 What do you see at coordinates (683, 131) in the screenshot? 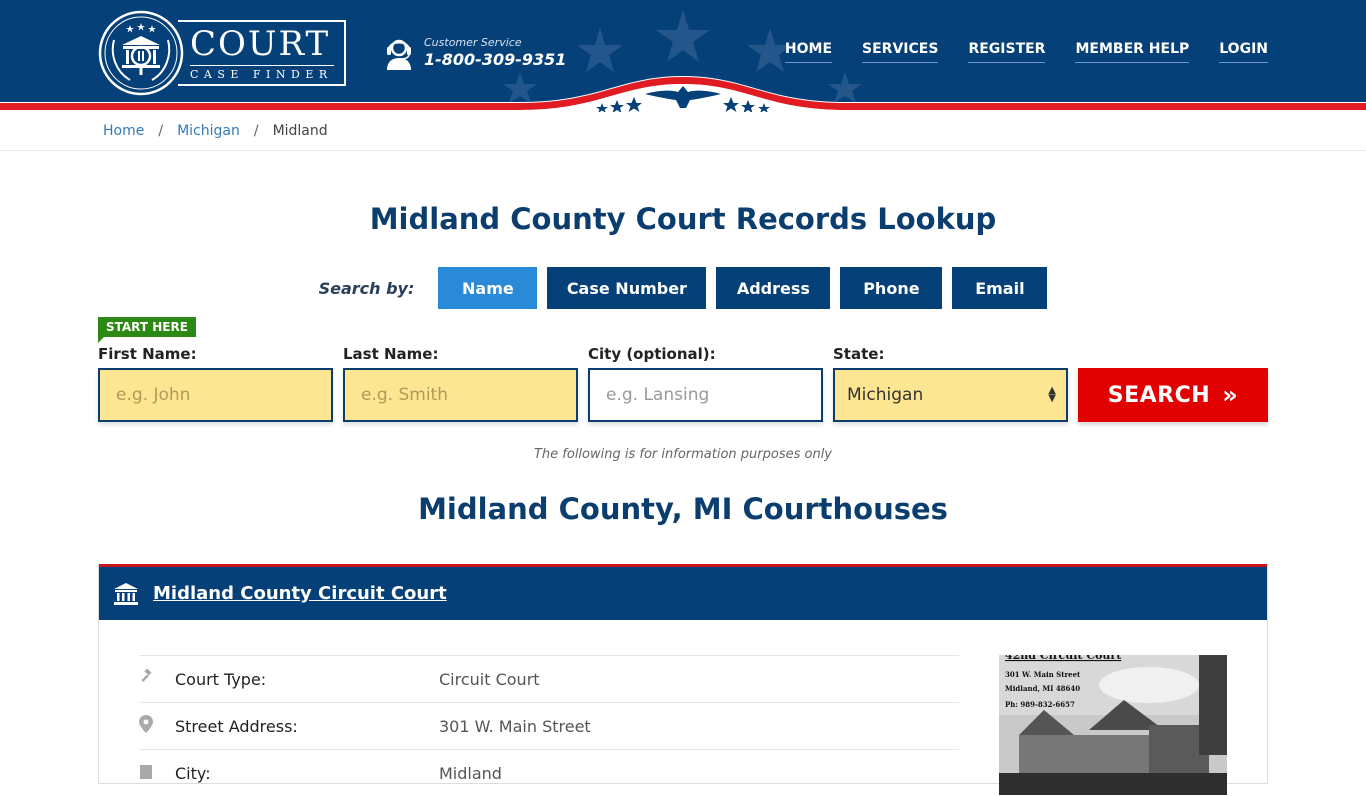
I see `breadcrumb: Home / Michigan / Midland` at bounding box center [683, 131].